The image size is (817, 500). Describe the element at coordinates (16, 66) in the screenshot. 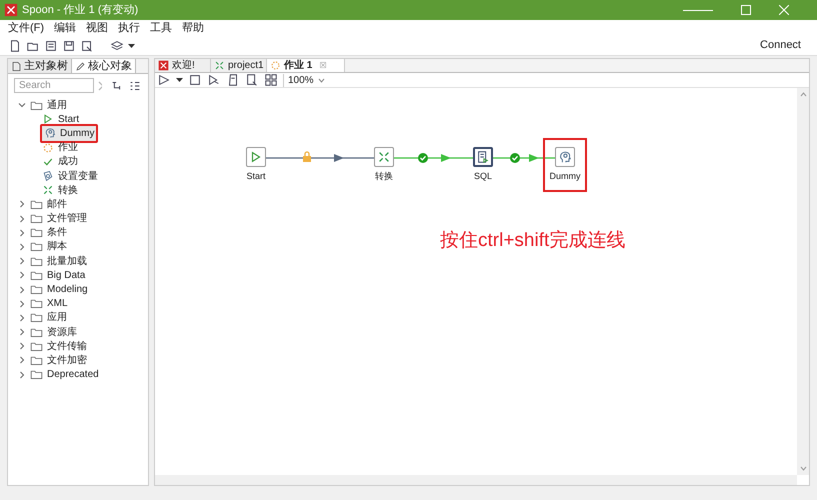

I see `document-icon` at that location.